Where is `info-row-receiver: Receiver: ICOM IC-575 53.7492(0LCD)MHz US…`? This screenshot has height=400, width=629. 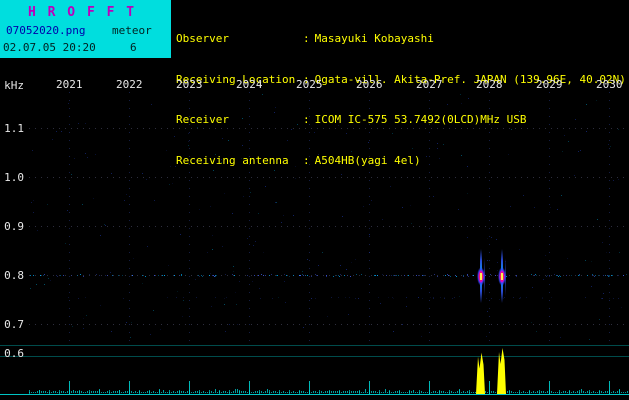
info-row-receiver: Receiver: ICOM IC-575 53.7492(0LCD)MHz US… is located at coordinates (401, 120).